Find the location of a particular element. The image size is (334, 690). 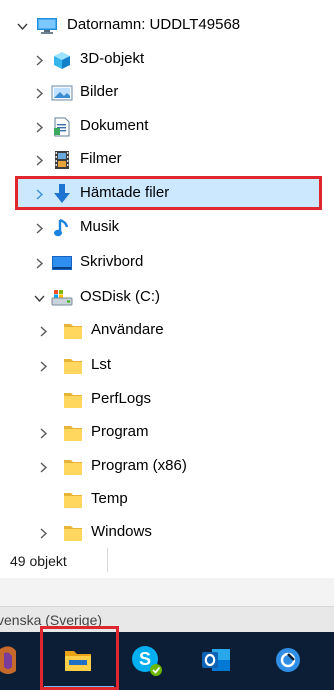

tree-item-label: 3D-objekt is located at coordinates (112, 58).